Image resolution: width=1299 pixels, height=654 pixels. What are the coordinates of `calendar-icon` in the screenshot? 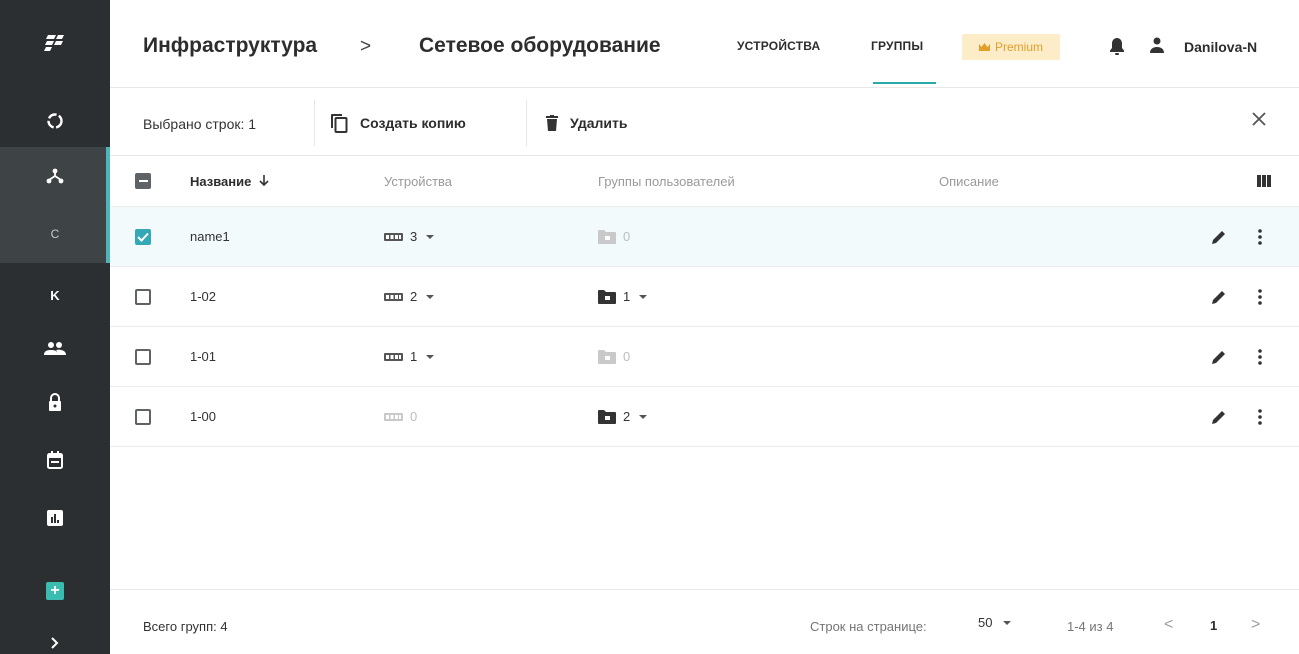 It's located at (55, 460).